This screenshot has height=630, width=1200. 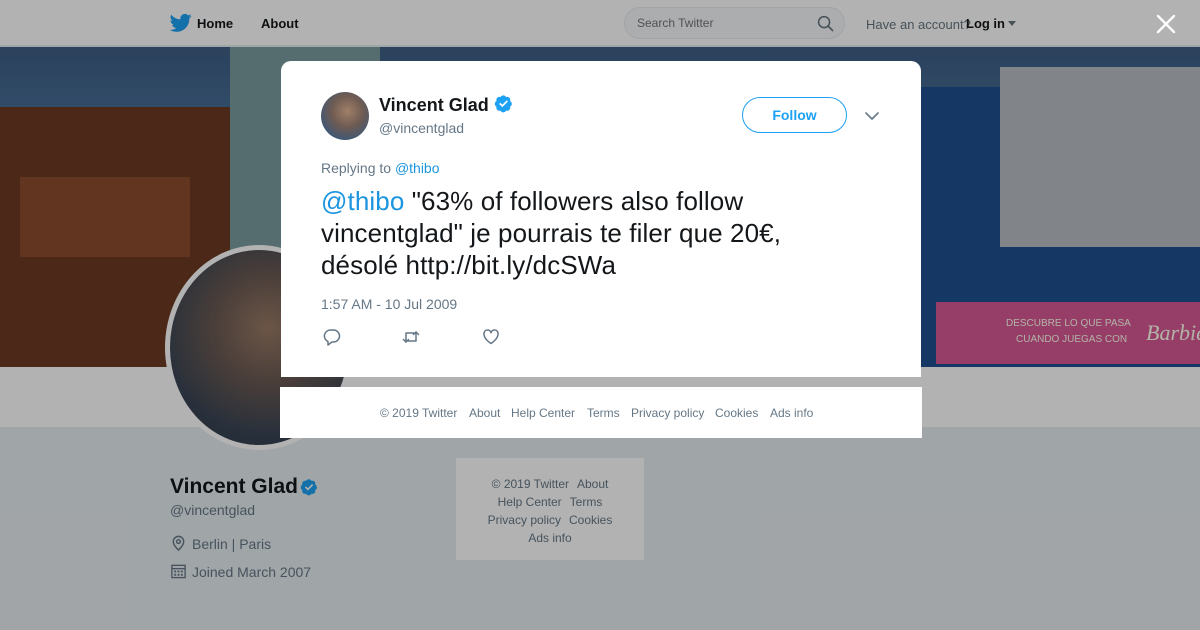 What do you see at coordinates (389, 304) in the screenshot?
I see `tweet-timestamp: 1:57 AM - 10 Jul 2009` at bounding box center [389, 304].